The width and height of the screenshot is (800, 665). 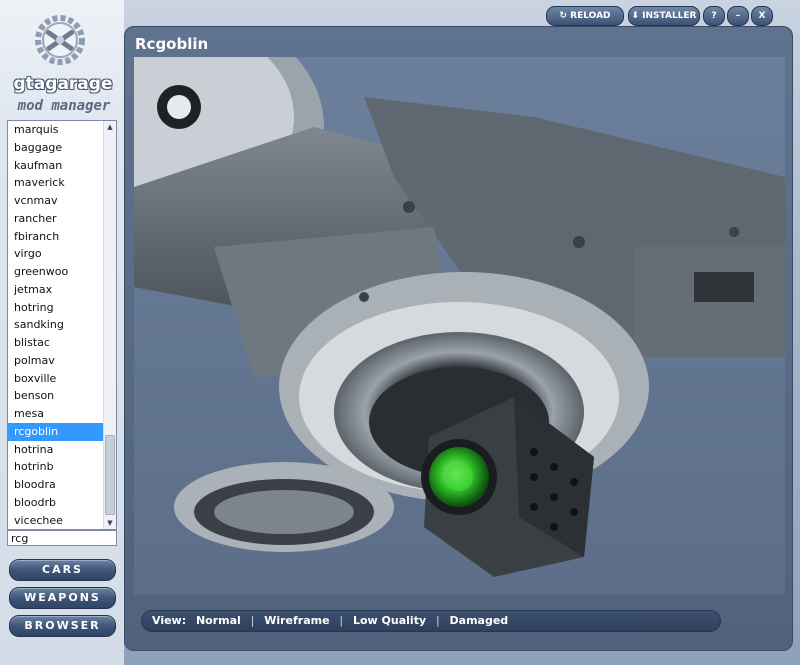 What do you see at coordinates (62, 570) in the screenshot?
I see `cars-button: CARS` at bounding box center [62, 570].